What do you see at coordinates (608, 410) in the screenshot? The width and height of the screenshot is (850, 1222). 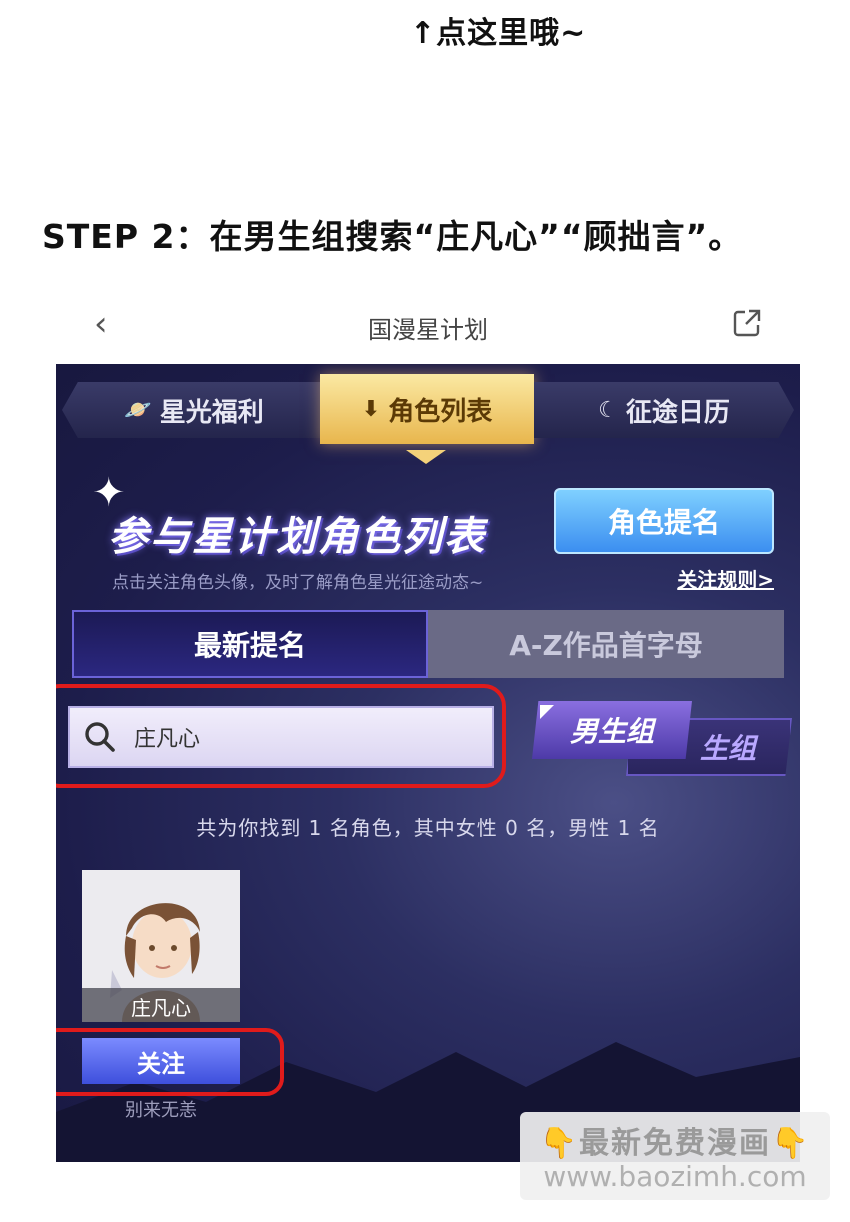 I see `moon-icon: ☾` at bounding box center [608, 410].